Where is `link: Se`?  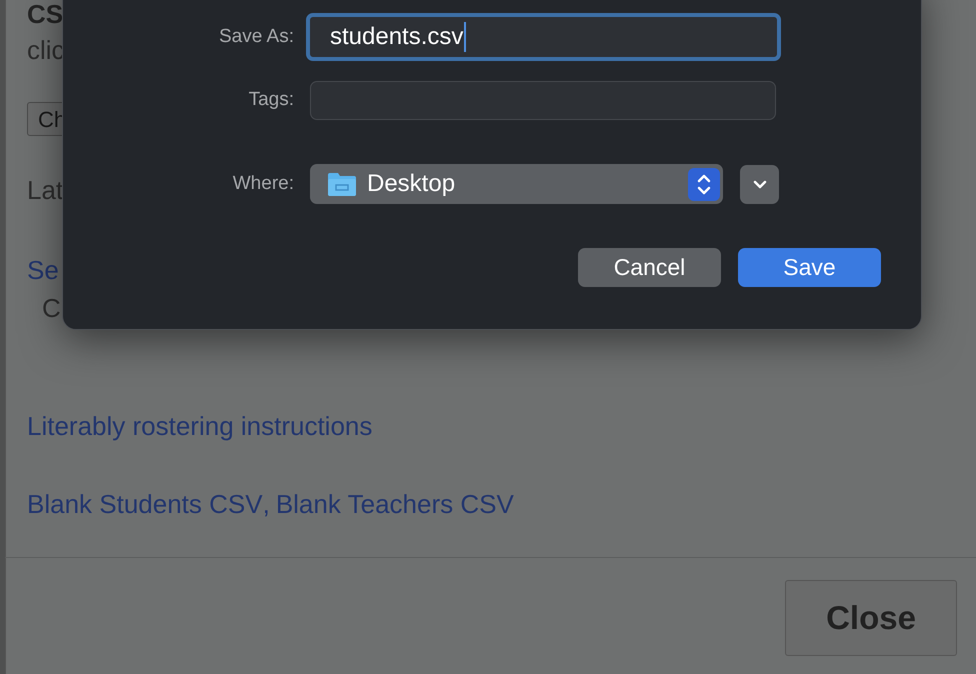 link: Se is located at coordinates (43, 270).